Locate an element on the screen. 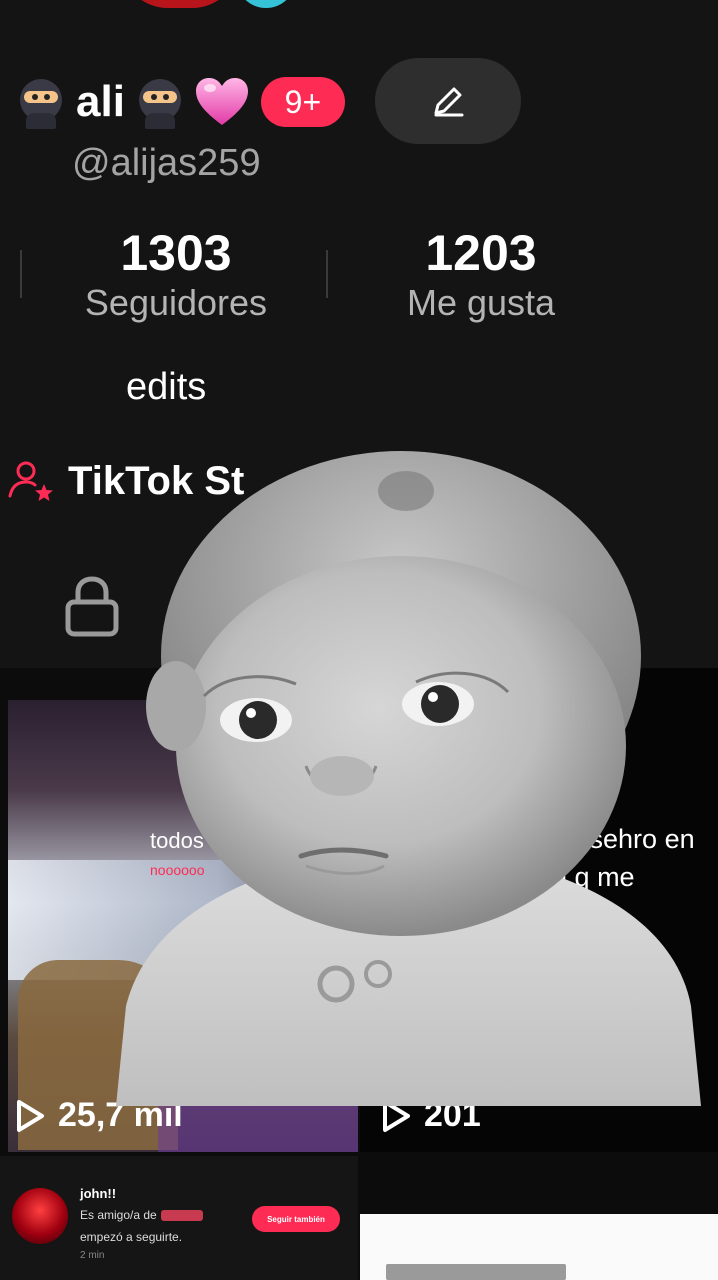 The width and height of the screenshot is (718, 1280). thumbnail-bar is located at coordinates (476, 1272).